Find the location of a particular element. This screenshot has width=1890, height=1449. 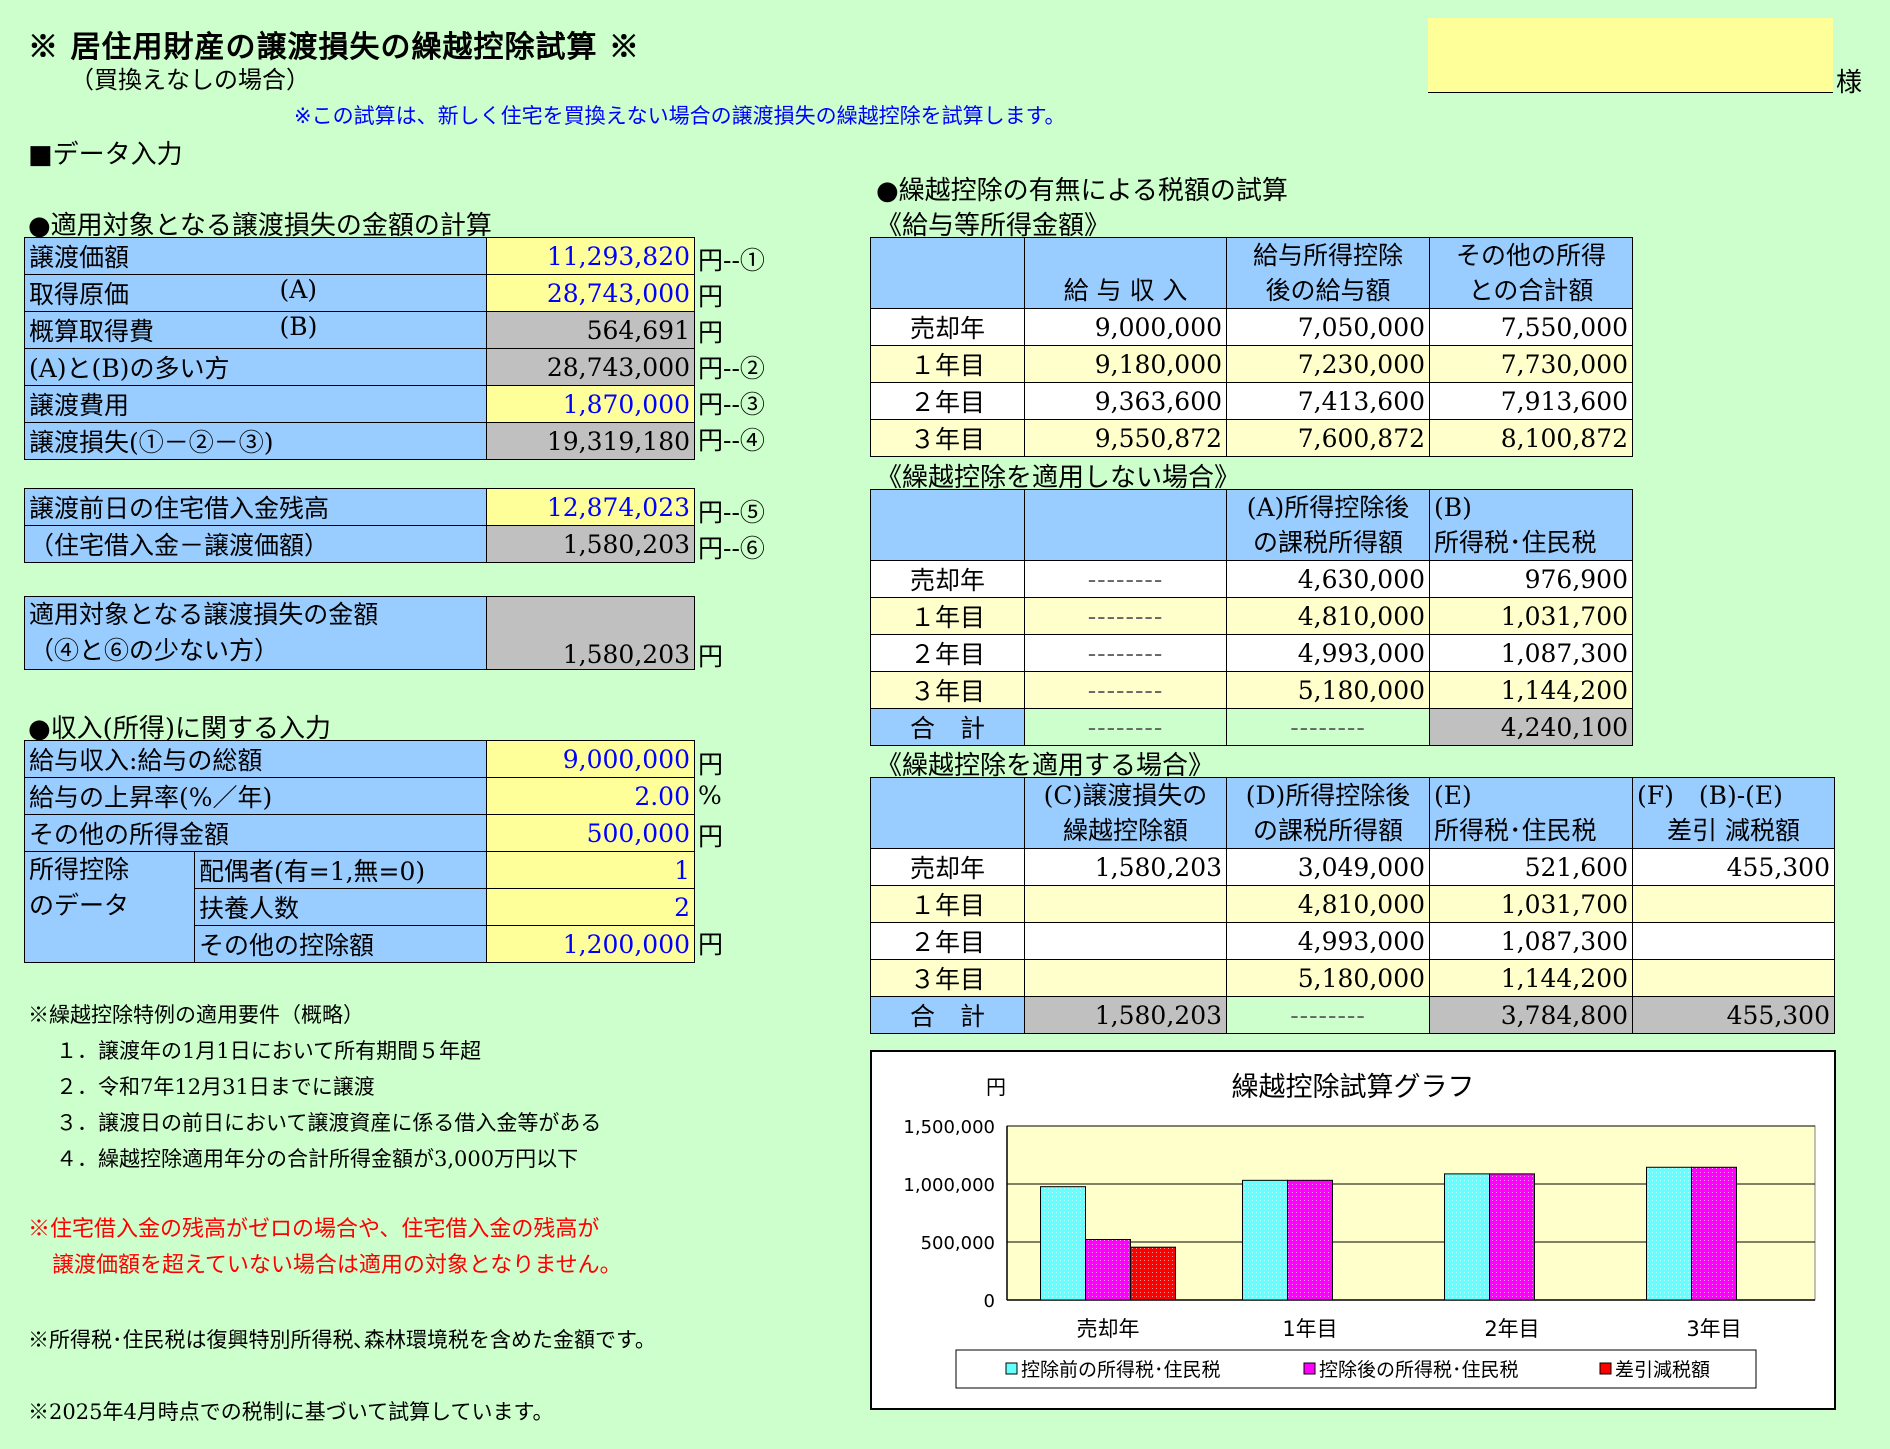

tax-note: ※所得税･住民税は復興特別所得税､森林環境税を含めた金額です。 is located at coordinates (342, 1340).